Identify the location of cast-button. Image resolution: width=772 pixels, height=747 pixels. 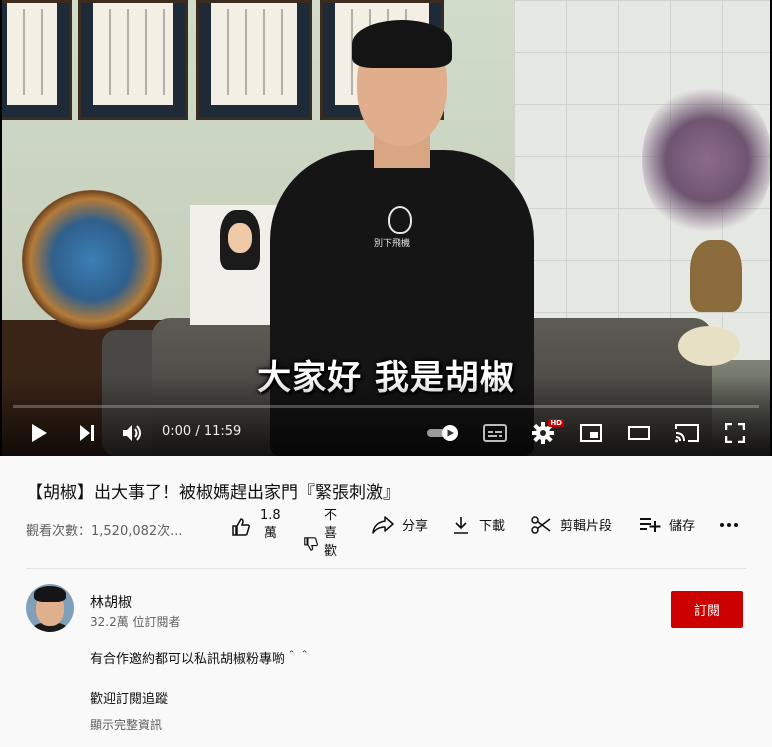
(687, 433).